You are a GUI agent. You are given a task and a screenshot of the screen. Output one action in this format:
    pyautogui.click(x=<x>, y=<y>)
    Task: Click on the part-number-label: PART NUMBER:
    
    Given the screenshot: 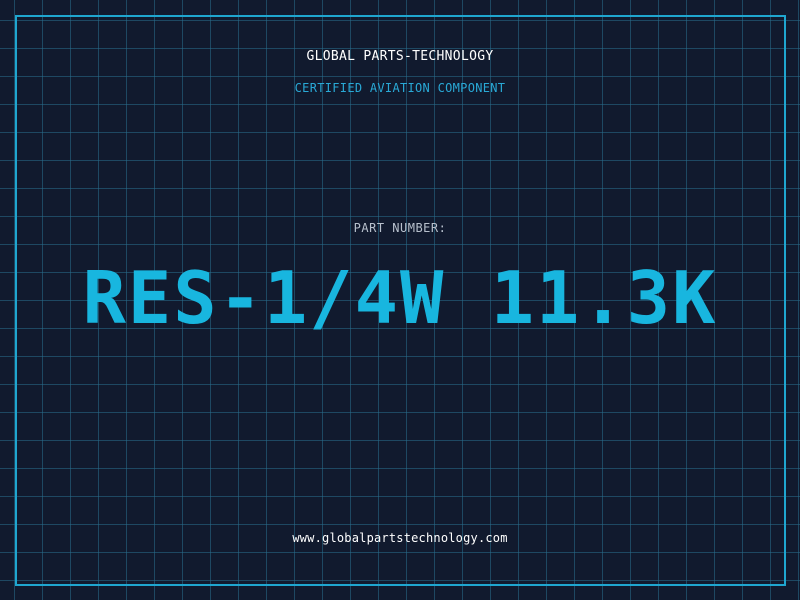 What is the action you would take?
    pyautogui.click(x=400, y=228)
    